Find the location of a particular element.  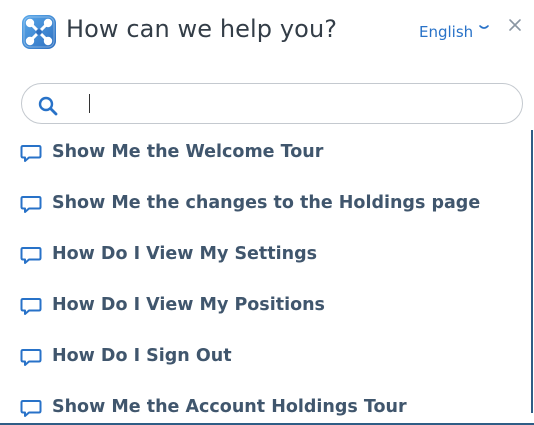

close-icon is located at coordinates (515, 24).